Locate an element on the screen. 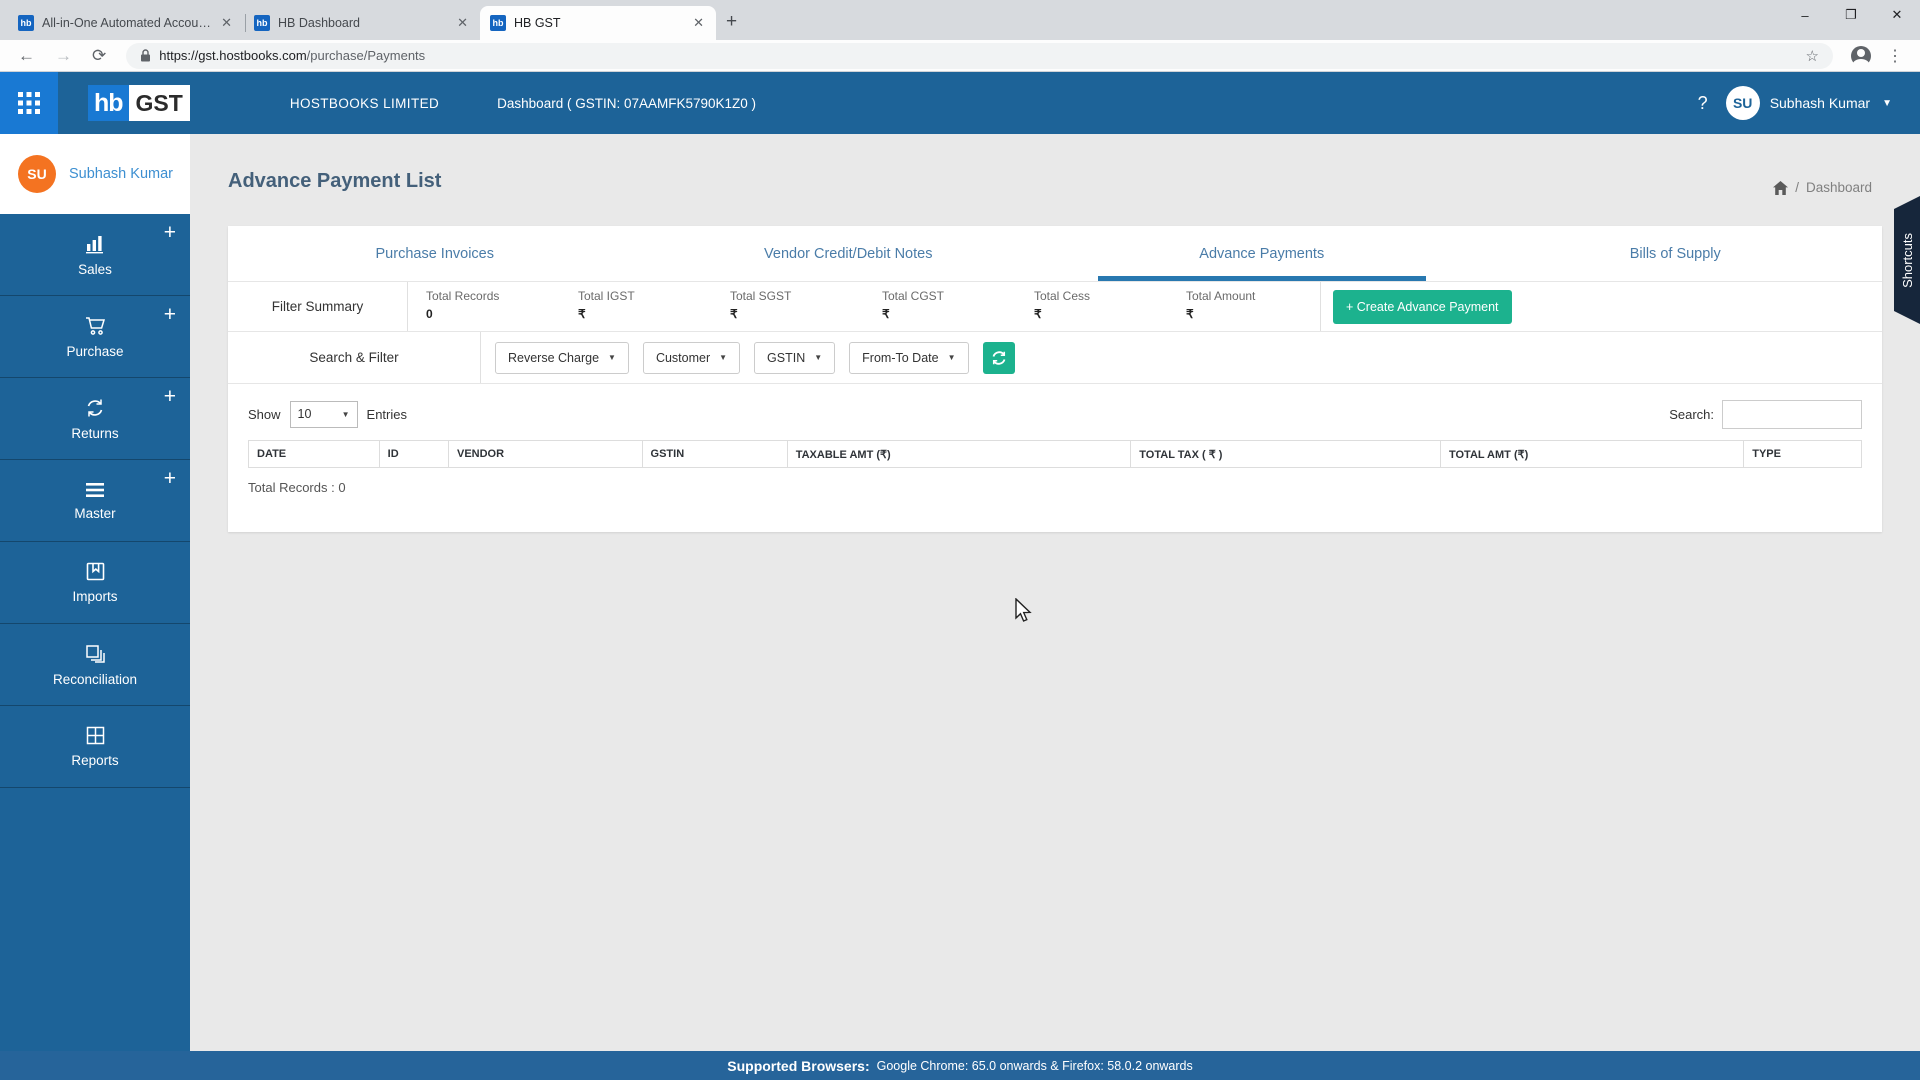 This screenshot has width=1920, height=1080. navbar-avatar: SU is located at coordinates (1742, 103).